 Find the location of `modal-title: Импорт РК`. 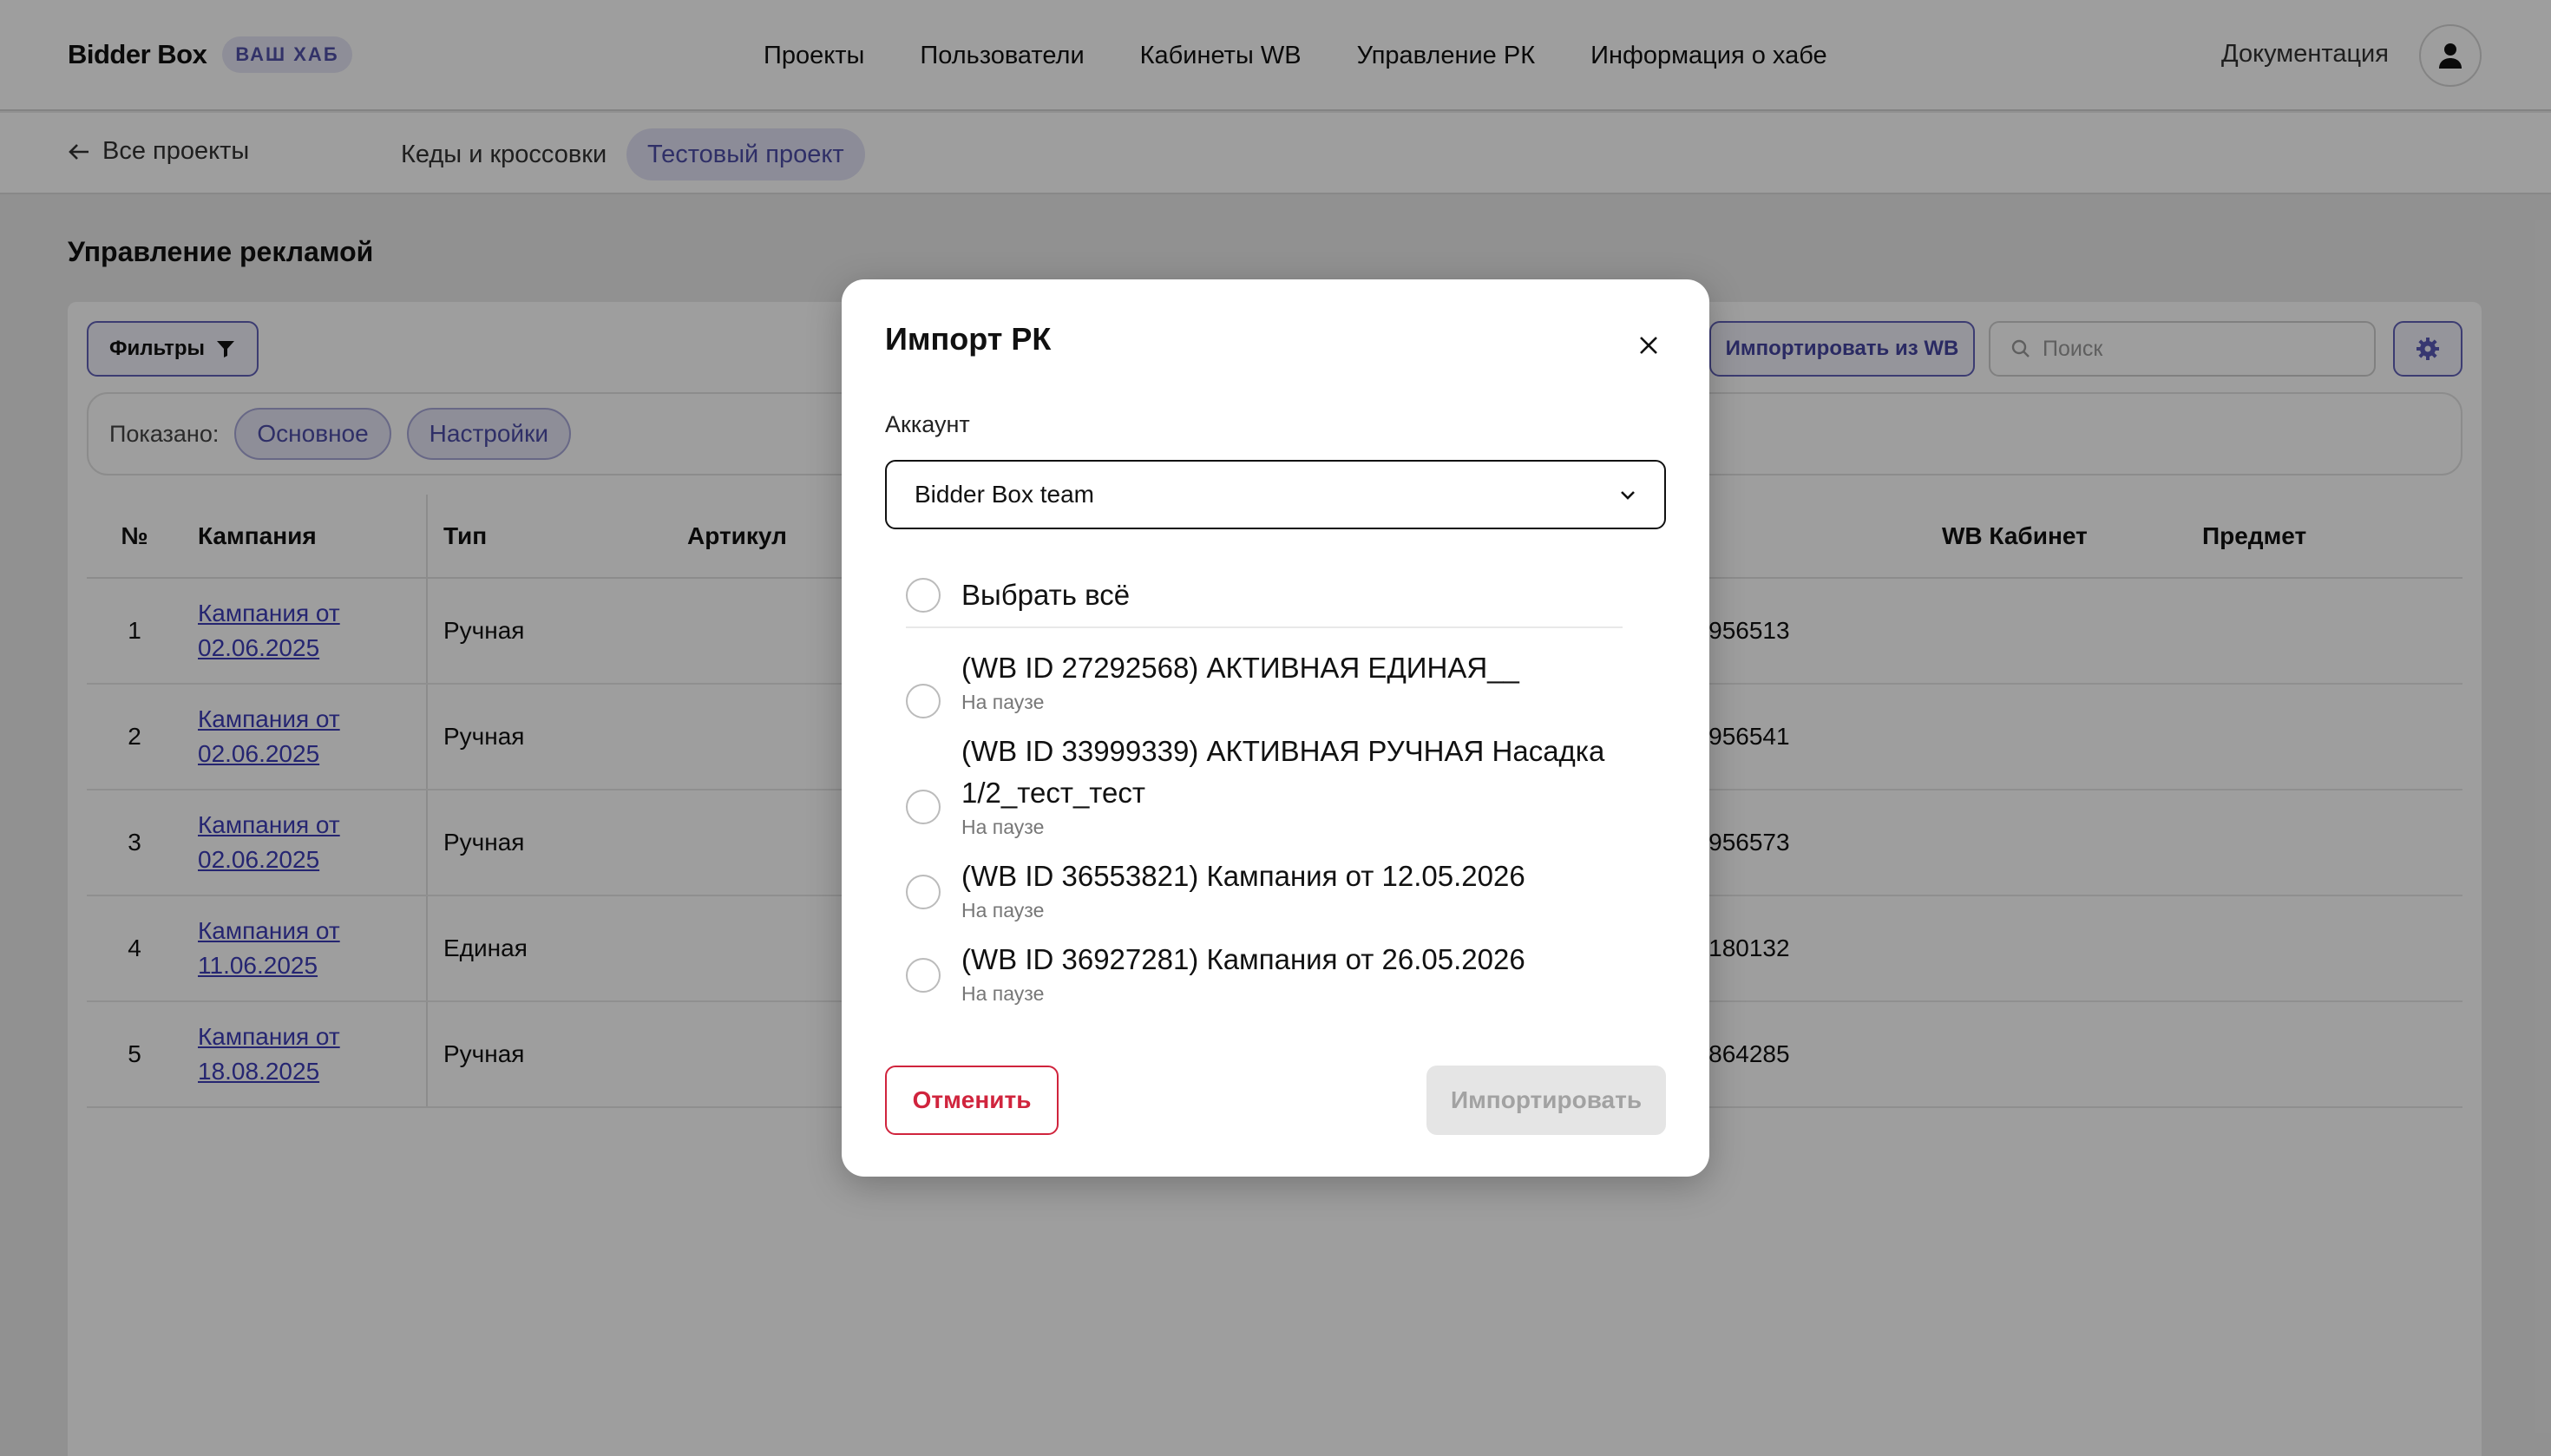

modal-title: Импорт РК is located at coordinates (968, 339).